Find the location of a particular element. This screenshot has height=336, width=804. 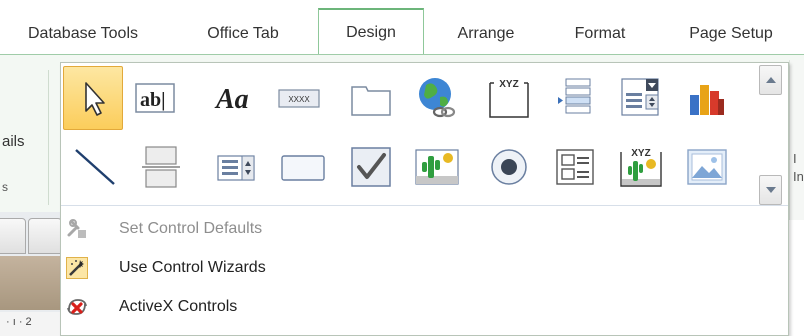

chart-tool is located at coordinates (707, 98).